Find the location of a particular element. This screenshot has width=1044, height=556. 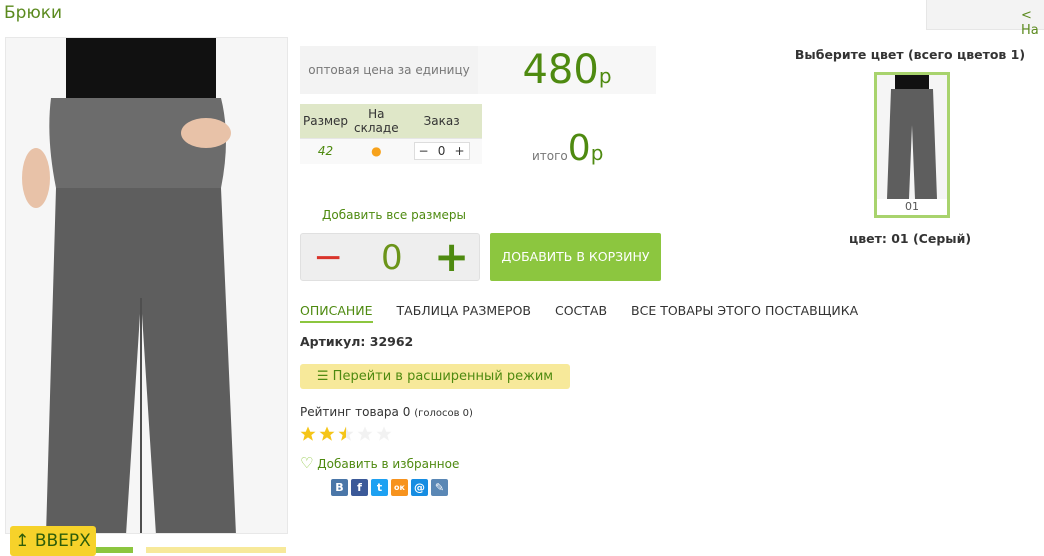

star-half-icon is located at coordinates (346, 434).